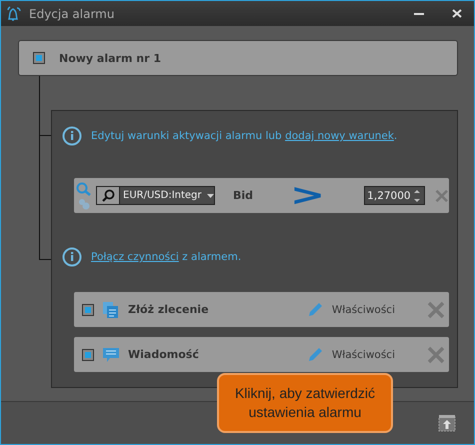 This screenshot has height=445, width=475. What do you see at coordinates (308, 196) in the screenshot?
I see `comparison-operator: >` at bounding box center [308, 196].